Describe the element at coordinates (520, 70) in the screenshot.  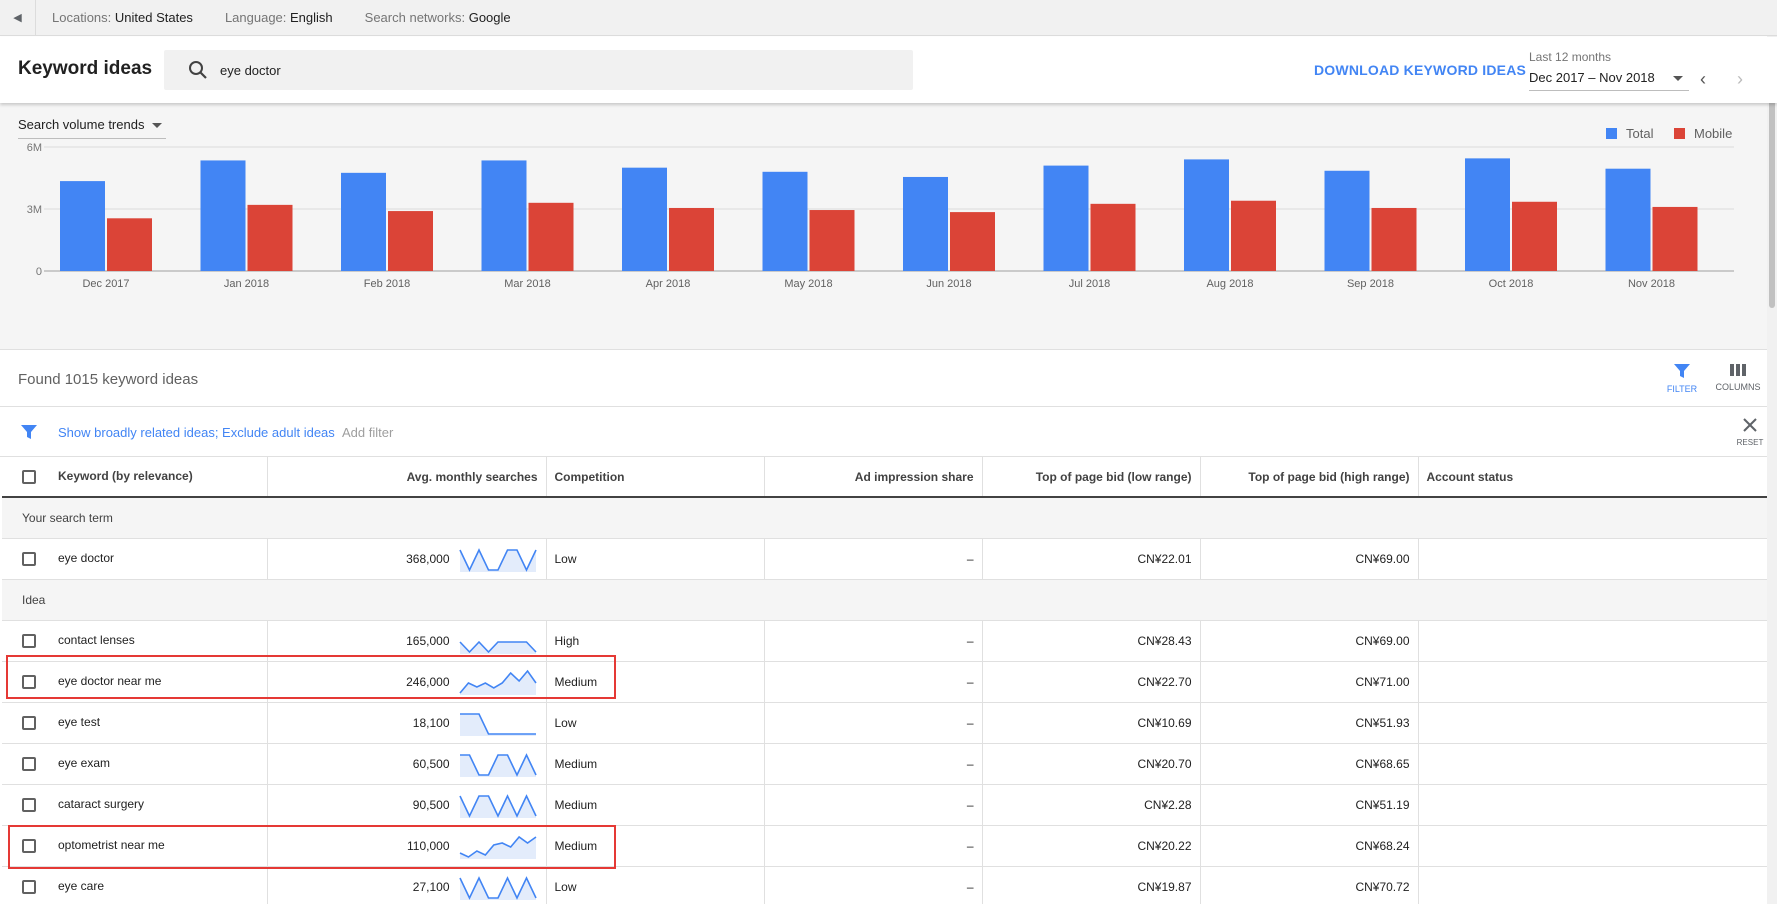
I see `keyword-search-input` at that location.